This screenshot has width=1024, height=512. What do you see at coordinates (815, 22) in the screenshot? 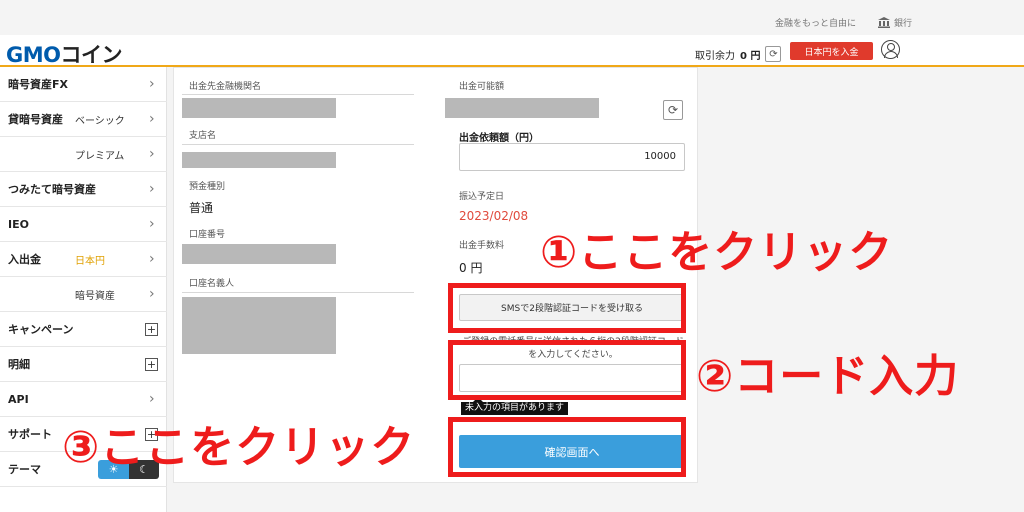
I see `tagline-link: 金融をもっと自由に` at bounding box center [815, 22].